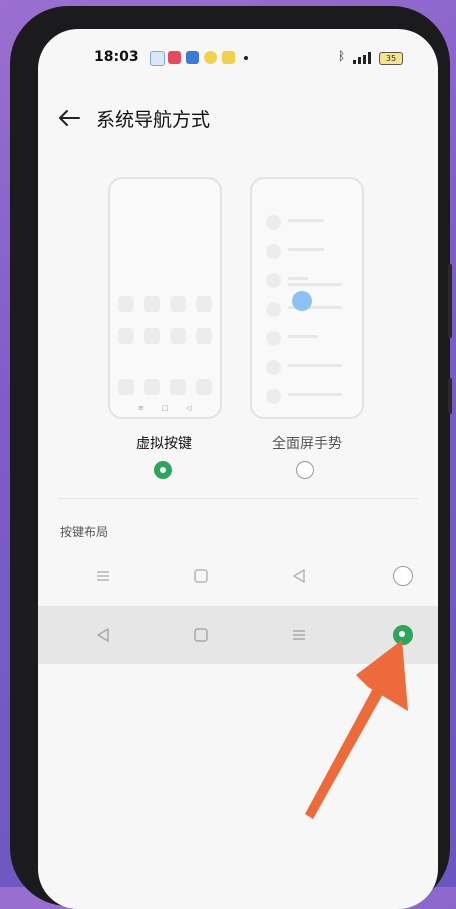 This screenshot has height=909, width=456. I want to click on option-label-gestures: 全面屏手势, so click(307, 443).